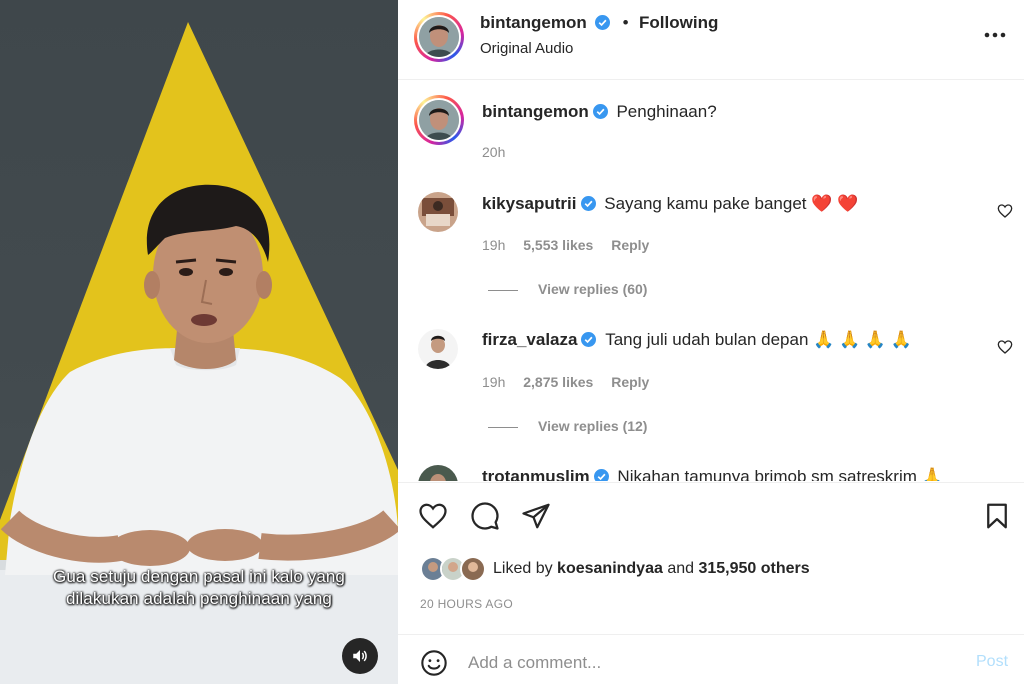  Describe the element at coordinates (434, 663) in the screenshot. I see `emoji-smiley-icon` at that location.